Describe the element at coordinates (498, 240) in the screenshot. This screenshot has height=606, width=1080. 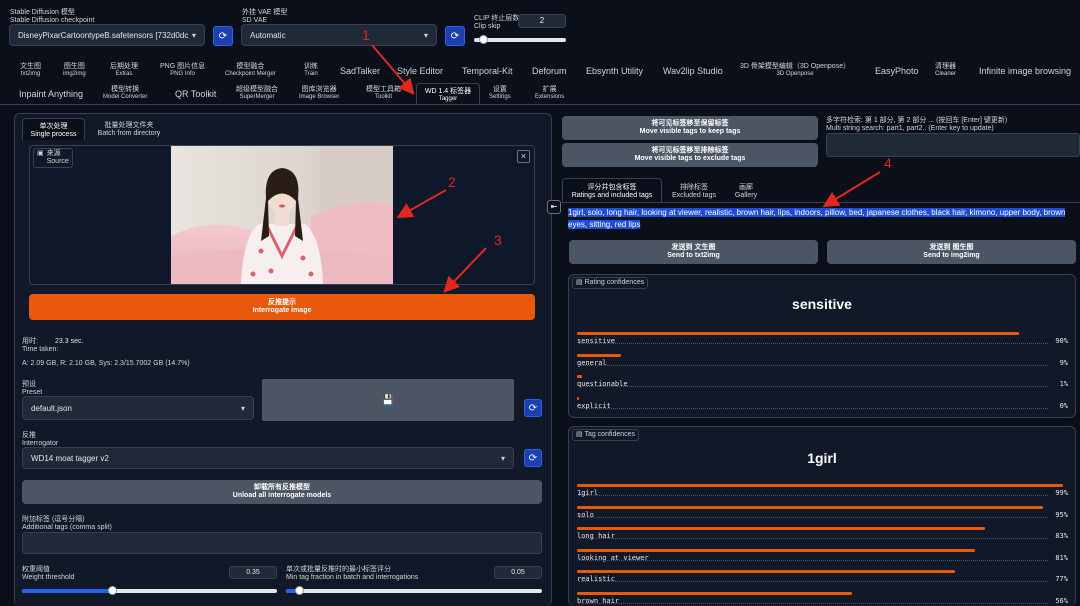
I see `annotation-number-3: 3` at that location.